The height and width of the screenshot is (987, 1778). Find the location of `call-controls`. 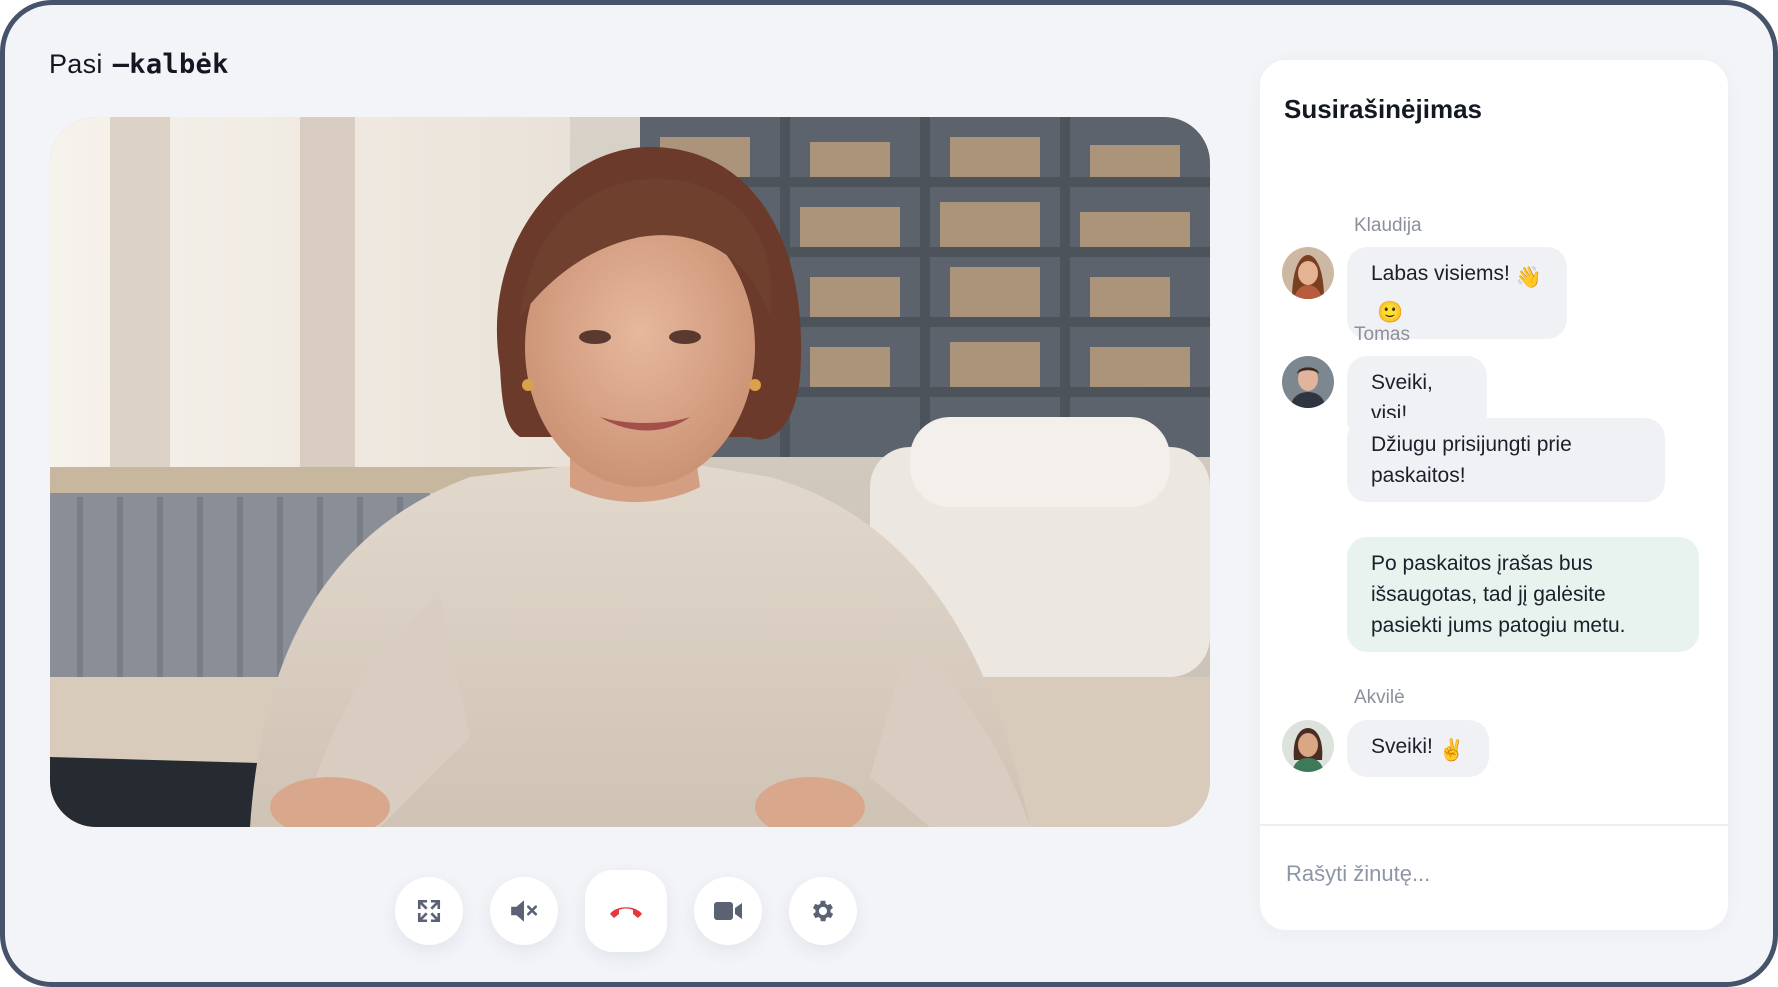

call-controls is located at coordinates (626, 911).